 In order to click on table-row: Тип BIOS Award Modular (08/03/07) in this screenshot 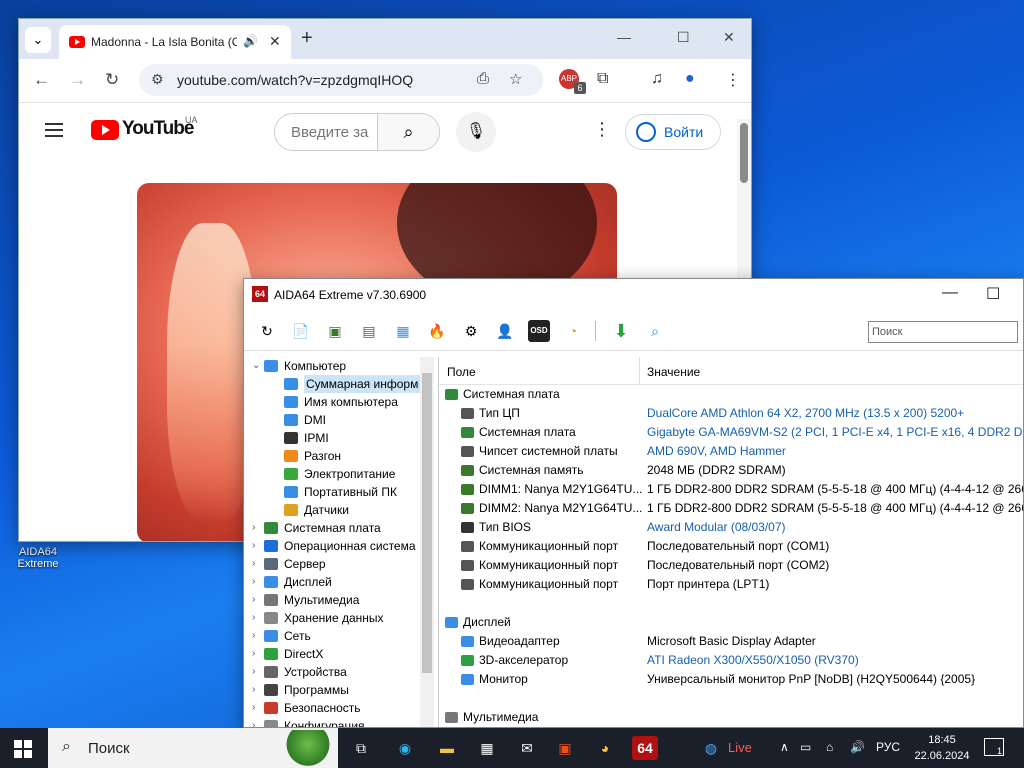, I will do `click(731, 527)`.